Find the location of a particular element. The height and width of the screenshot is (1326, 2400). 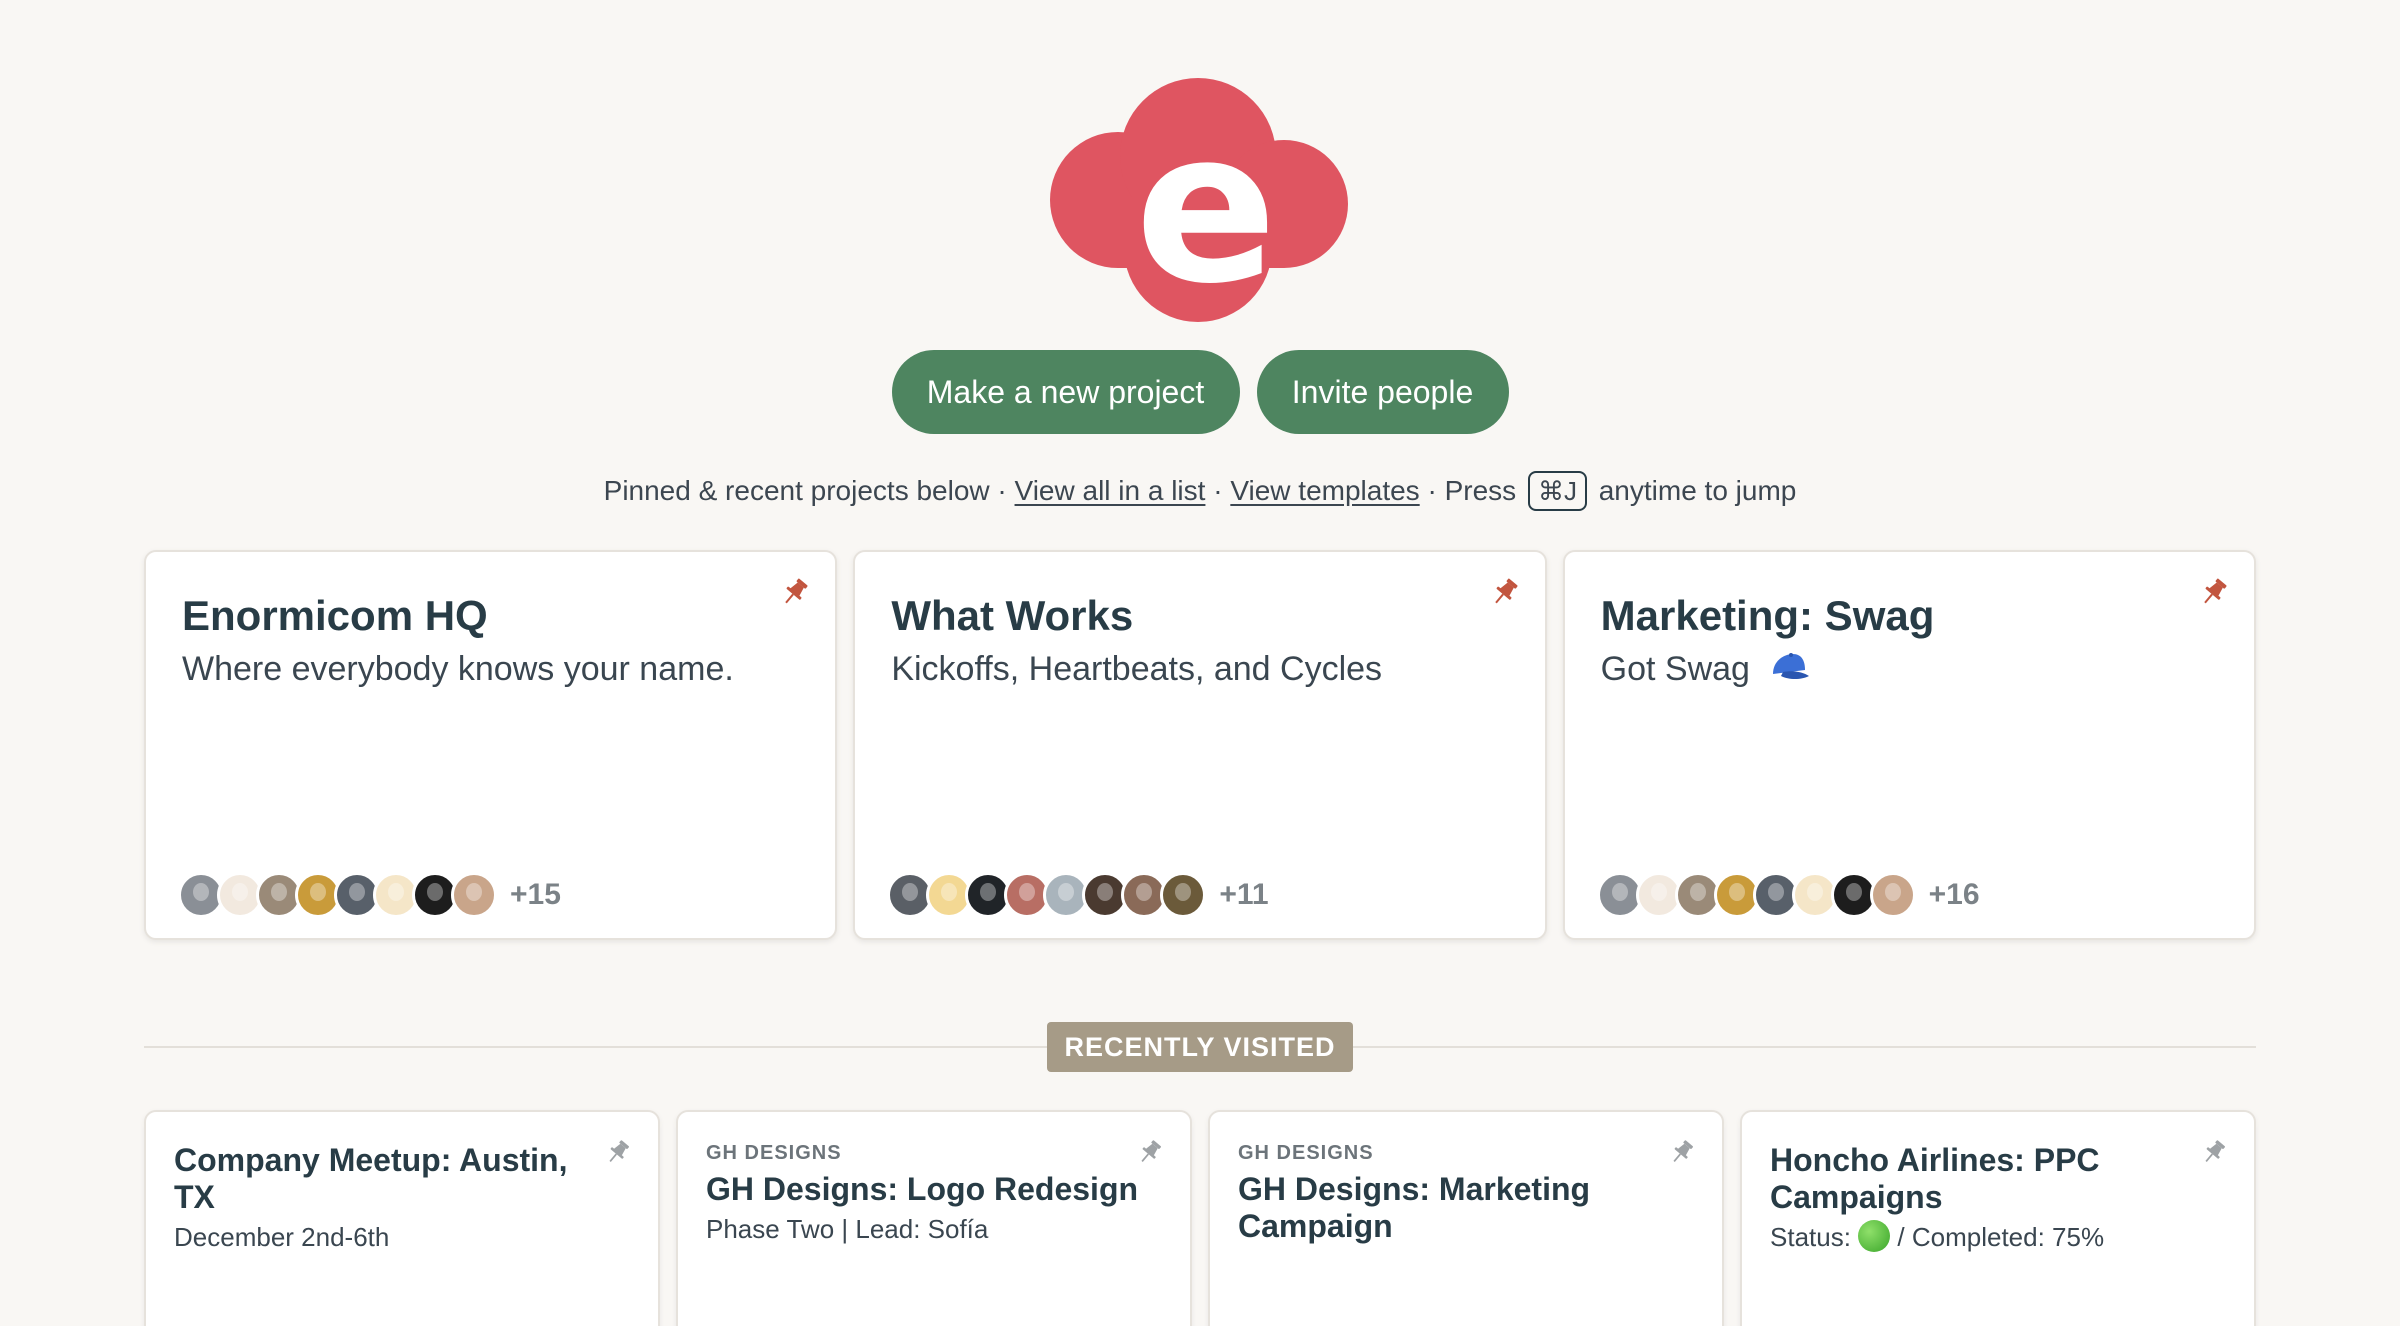

member-avatars: +11 is located at coordinates (1078, 895).